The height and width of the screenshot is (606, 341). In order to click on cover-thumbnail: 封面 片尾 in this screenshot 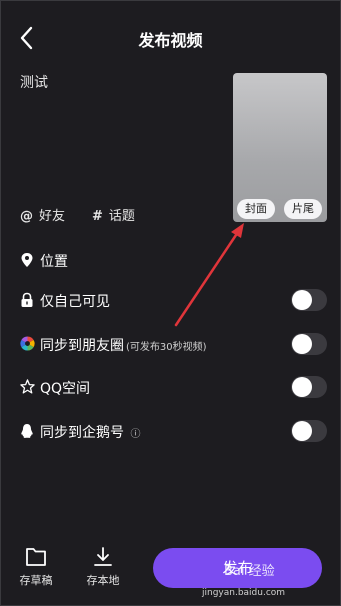, I will do `click(280, 147)`.